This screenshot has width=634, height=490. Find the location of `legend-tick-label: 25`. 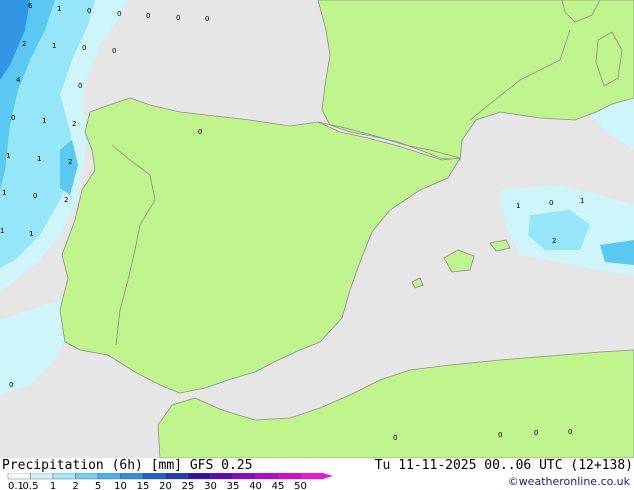

legend-tick-label: 25 is located at coordinates (188, 485).